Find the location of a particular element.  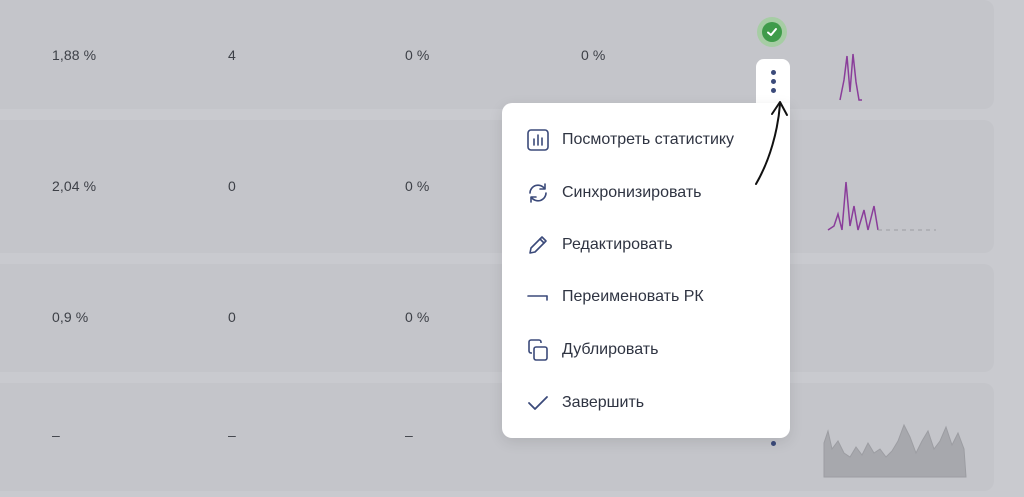

check-circle-icon is located at coordinates (772, 32).